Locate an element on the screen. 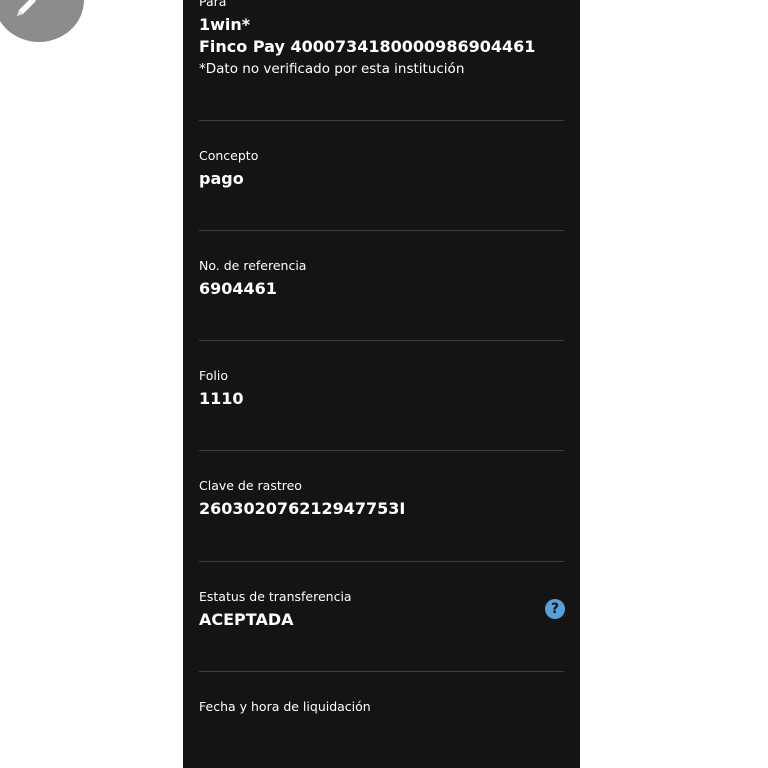  tracking-key-field: Clave de rastreo 260302076212947753I is located at coordinates (381, 499).